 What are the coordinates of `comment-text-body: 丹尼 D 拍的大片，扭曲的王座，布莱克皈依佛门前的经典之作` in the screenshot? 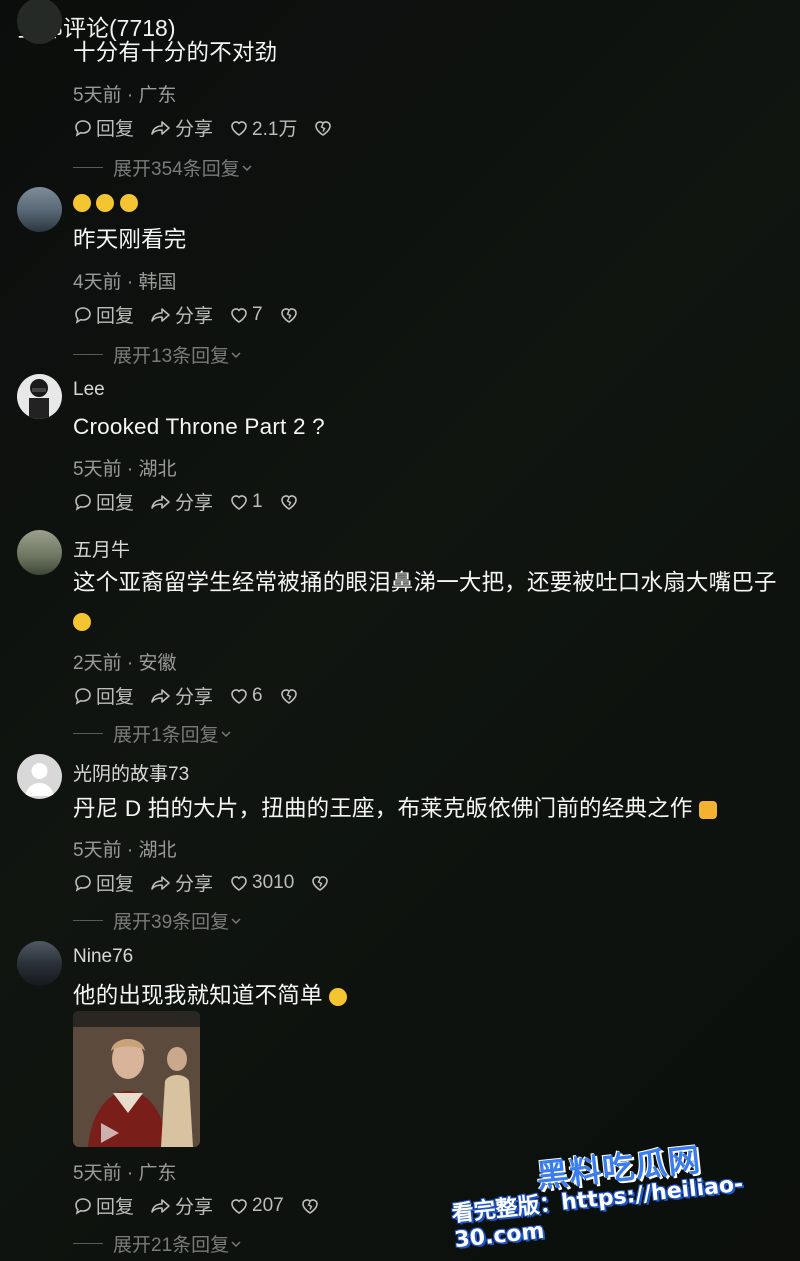 It's located at (383, 808).